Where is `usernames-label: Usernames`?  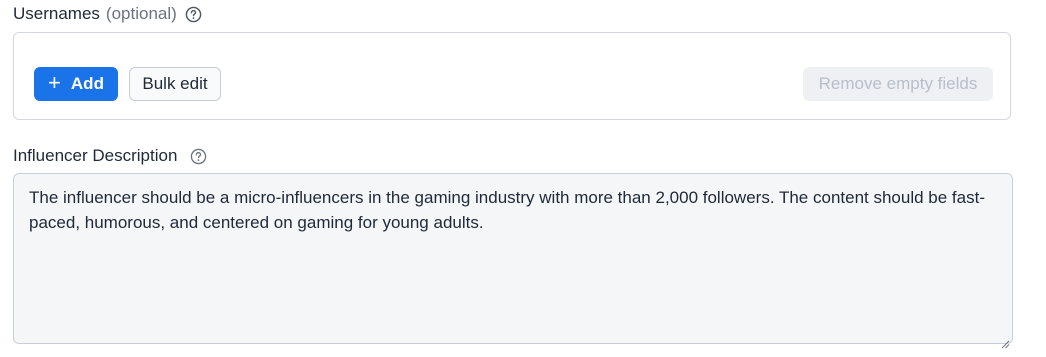 usernames-label: Usernames is located at coordinates (56, 13).